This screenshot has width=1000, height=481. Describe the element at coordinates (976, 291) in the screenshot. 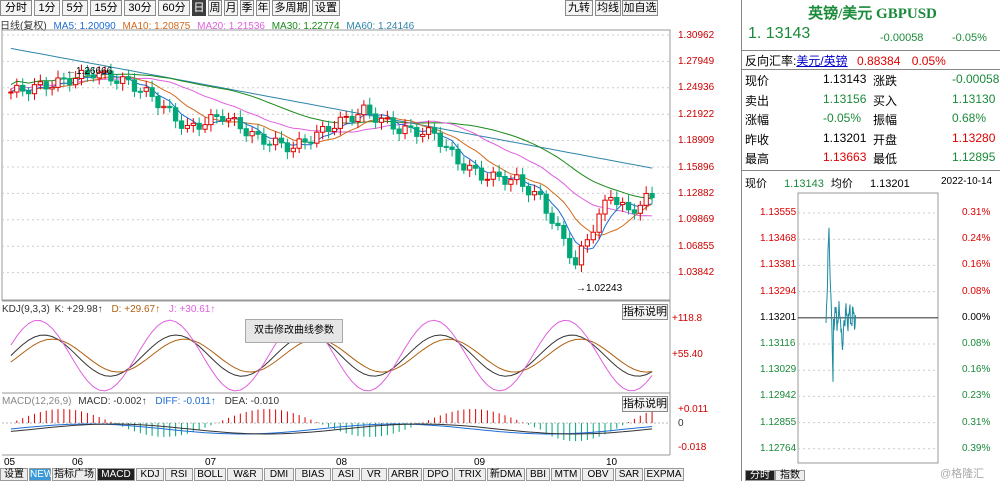

I see `intraday-pct-label: 0.08%` at that location.